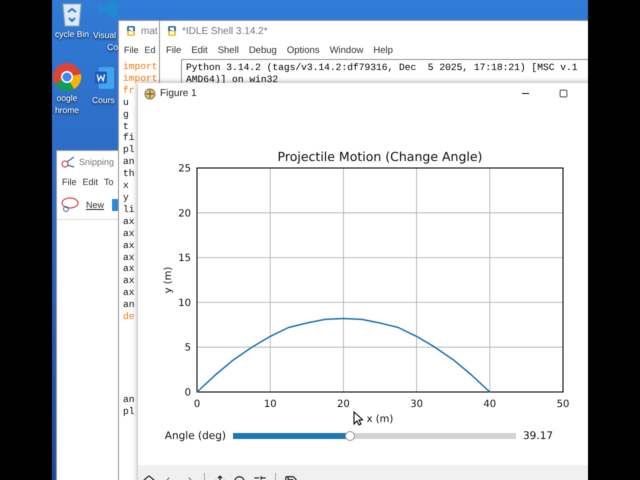  Describe the element at coordinates (184, 258) in the screenshot. I see `y-tick-label: 15` at that location.